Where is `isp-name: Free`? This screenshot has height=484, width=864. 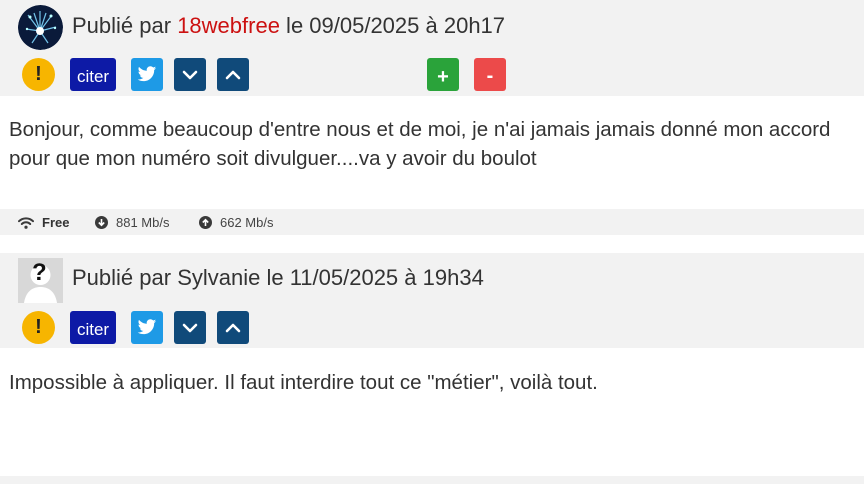 isp-name: Free is located at coordinates (56, 222).